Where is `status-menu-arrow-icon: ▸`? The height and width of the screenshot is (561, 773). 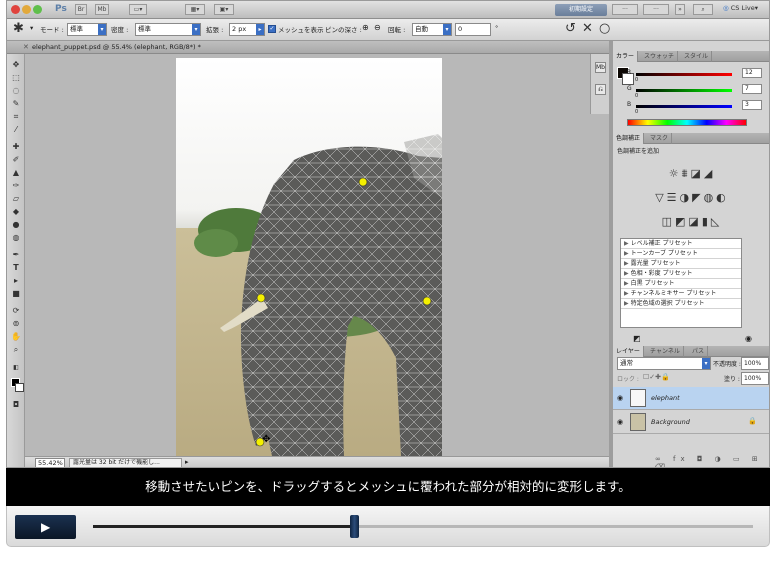
status-menu-arrow-icon: ▸ is located at coordinates (187, 462).